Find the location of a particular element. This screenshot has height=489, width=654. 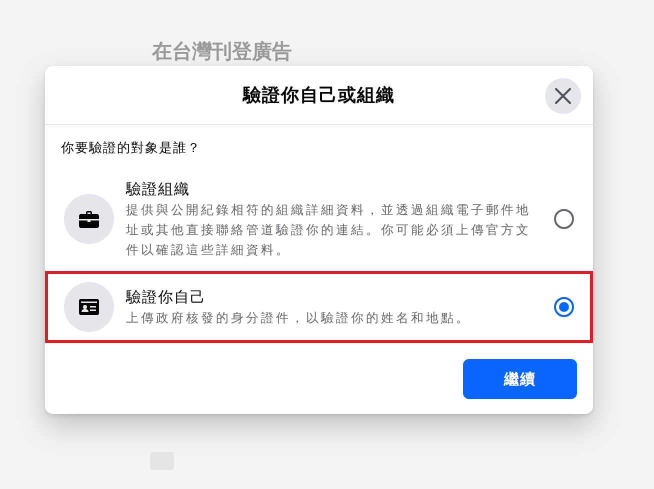

option-description: 上傳政府核發的身分證件，以驗證你的姓名和地點。 is located at coordinates (299, 318).